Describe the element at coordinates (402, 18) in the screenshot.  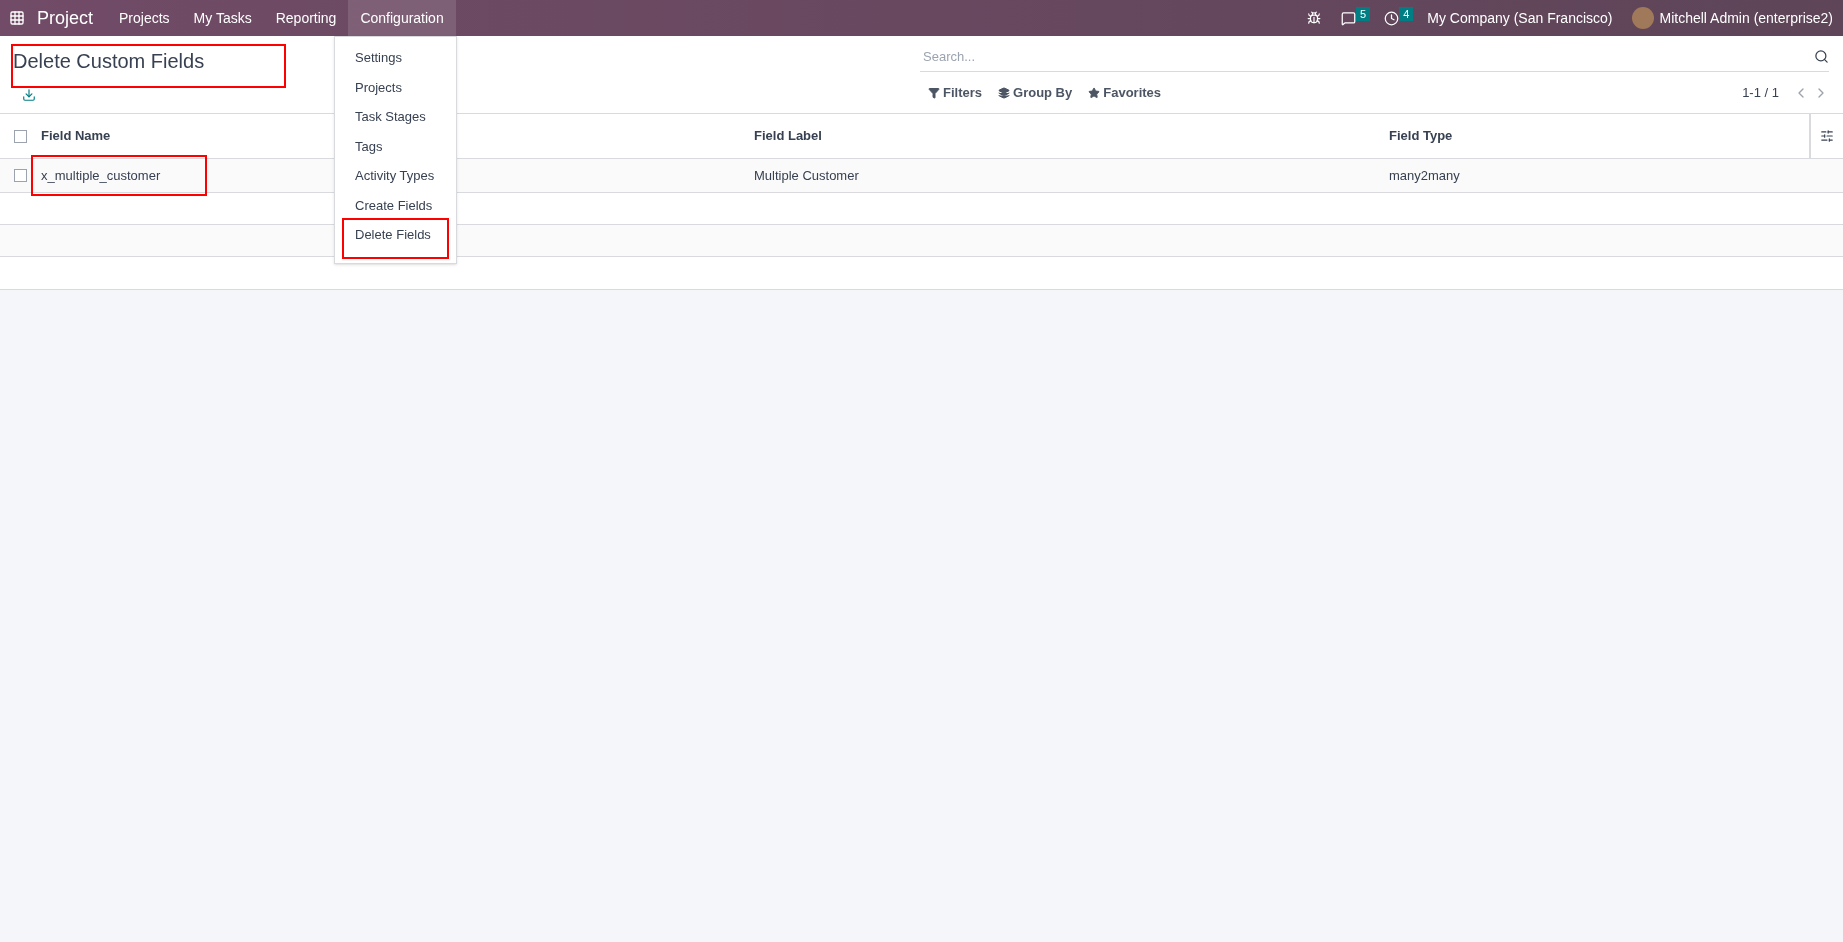
I see `nav-menu-item: Configuration` at that location.